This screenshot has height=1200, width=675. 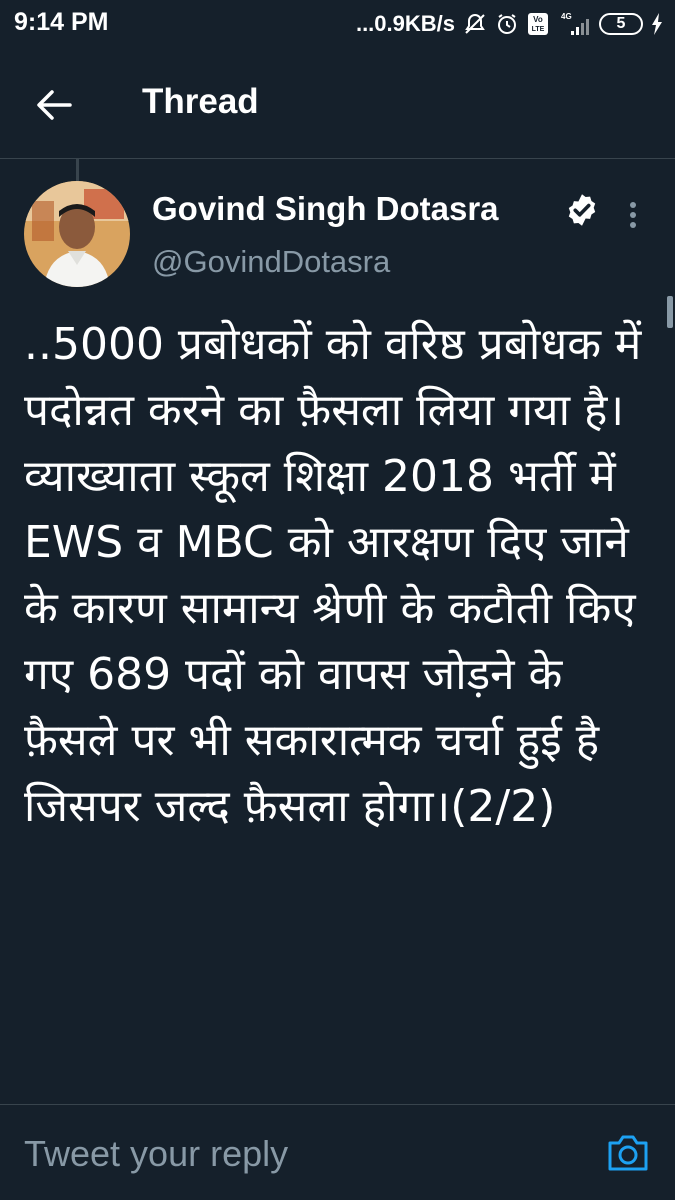 What do you see at coordinates (325, 209) in the screenshot?
I see `author-name: Govind Singh Dotasra` at bounding box center [325, 209].